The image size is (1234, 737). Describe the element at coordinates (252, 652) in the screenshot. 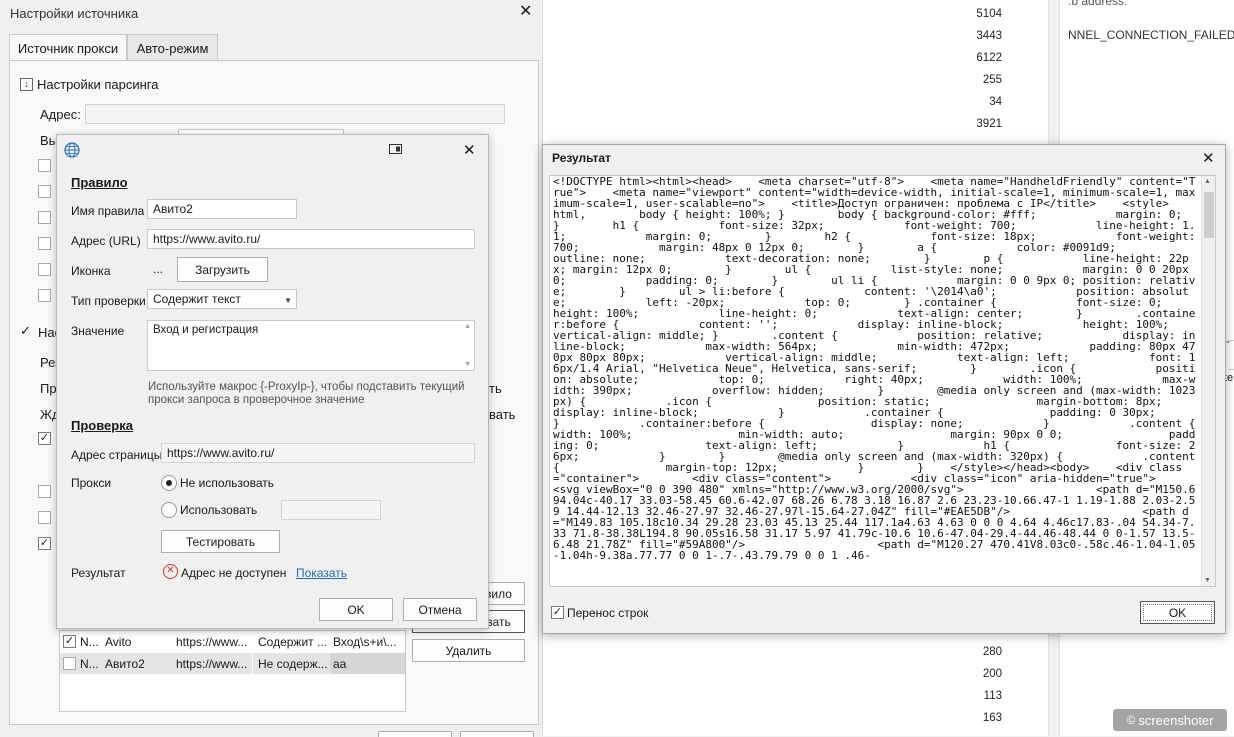

I see `column-divider` at that location.